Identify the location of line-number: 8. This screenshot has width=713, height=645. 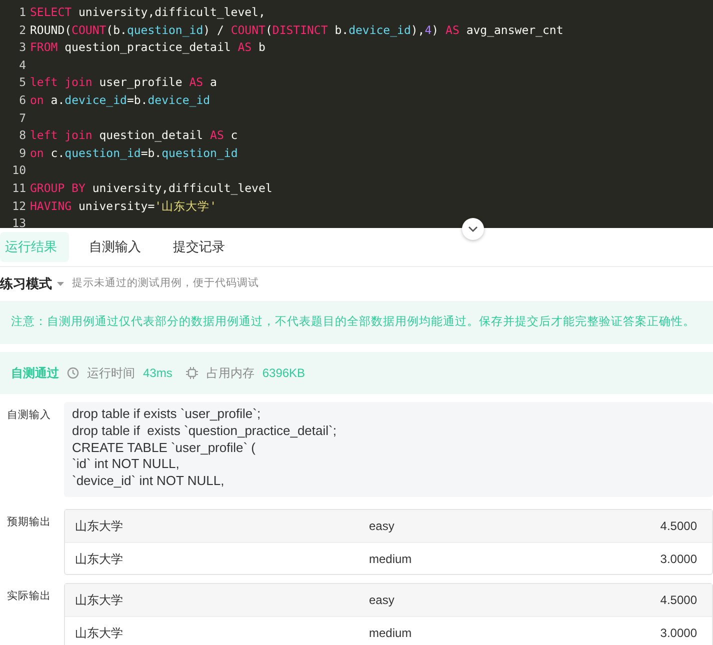
(22, 135).